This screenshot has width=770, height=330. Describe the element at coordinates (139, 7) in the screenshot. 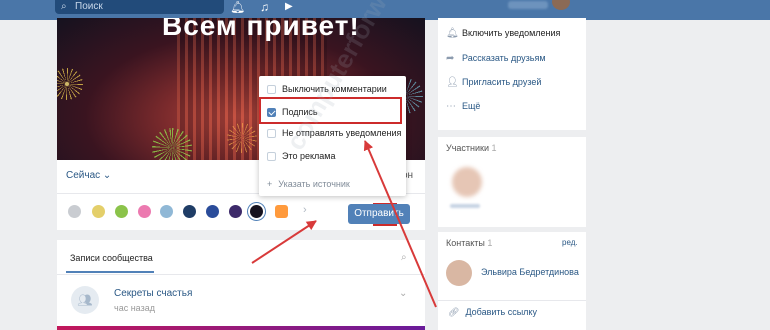

I see `search-box: ⌕ Поиск` at that location.